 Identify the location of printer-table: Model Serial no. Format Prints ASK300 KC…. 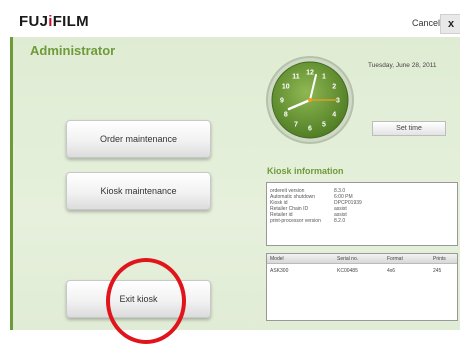
(362, 287).